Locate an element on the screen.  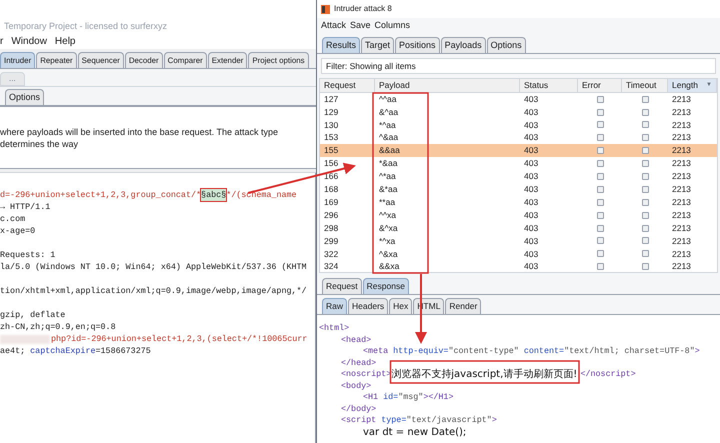
menu-item: Help is located at coordinates (65, 41).